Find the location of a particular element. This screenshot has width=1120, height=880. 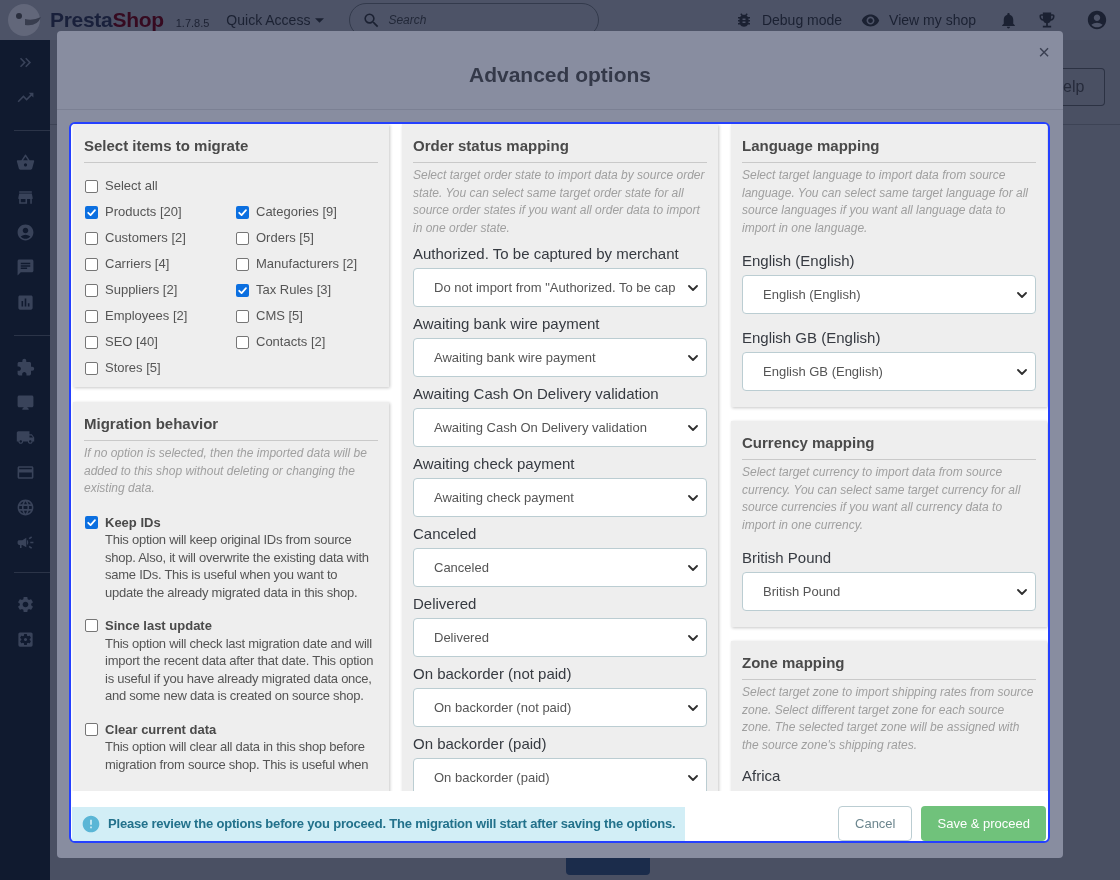

caret-icon is located at coordinates (320, 20).